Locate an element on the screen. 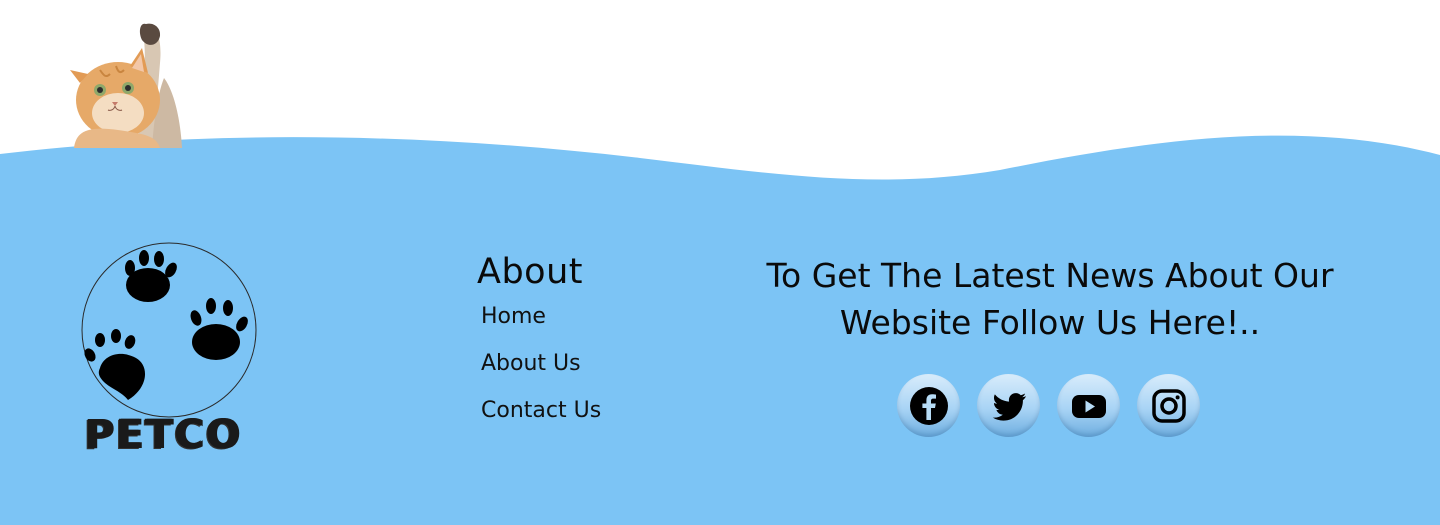 The image size is (1440, 525). about-links-list: Home About Us Contact Us is located at coordinates (597, 372).